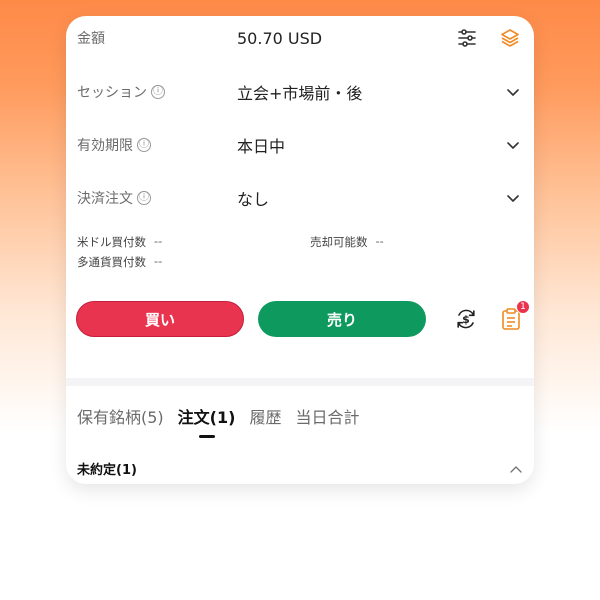  Describe the element at coordinates (160, 319) in the screenshot. I see `buy-button: 買い` at that location.